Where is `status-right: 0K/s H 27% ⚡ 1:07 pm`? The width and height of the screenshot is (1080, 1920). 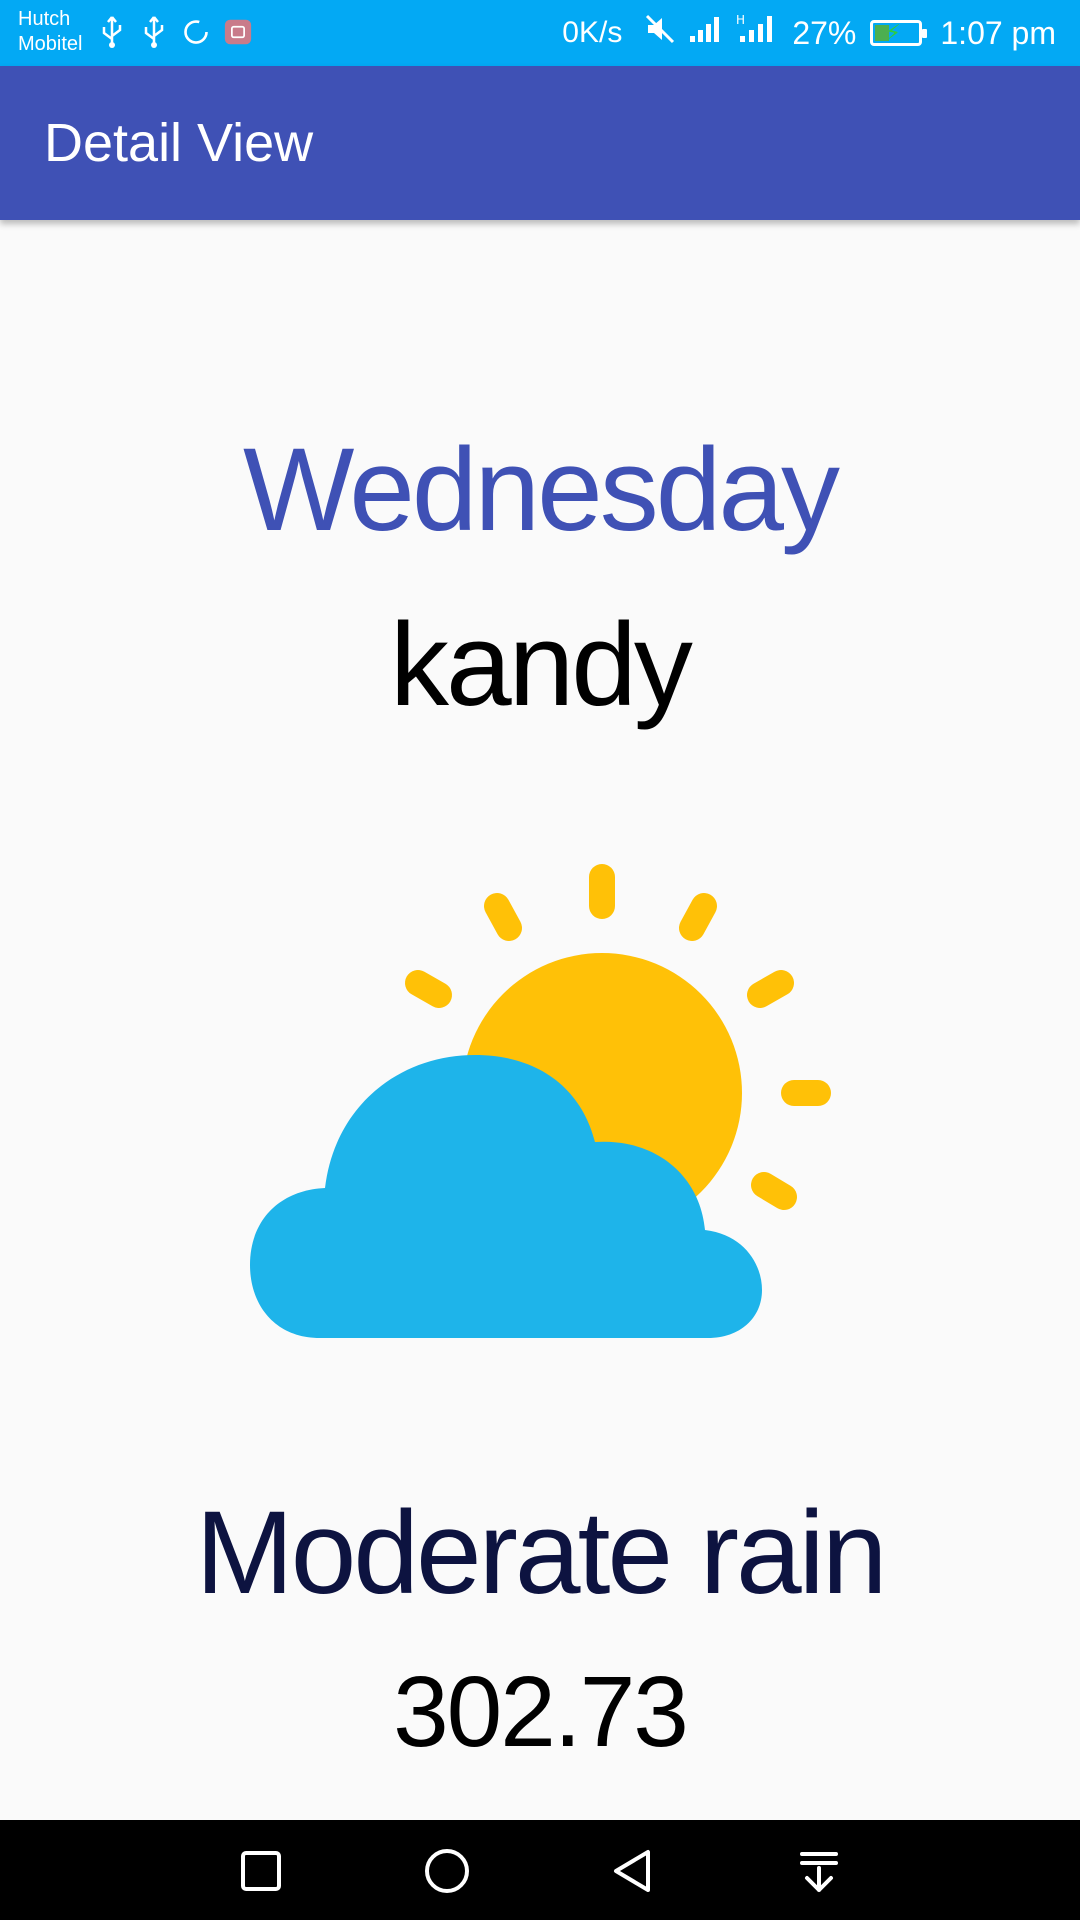 status-right: 0K/s H 27% ⚡ 1:07 pm is located at coordinates (809, 33).